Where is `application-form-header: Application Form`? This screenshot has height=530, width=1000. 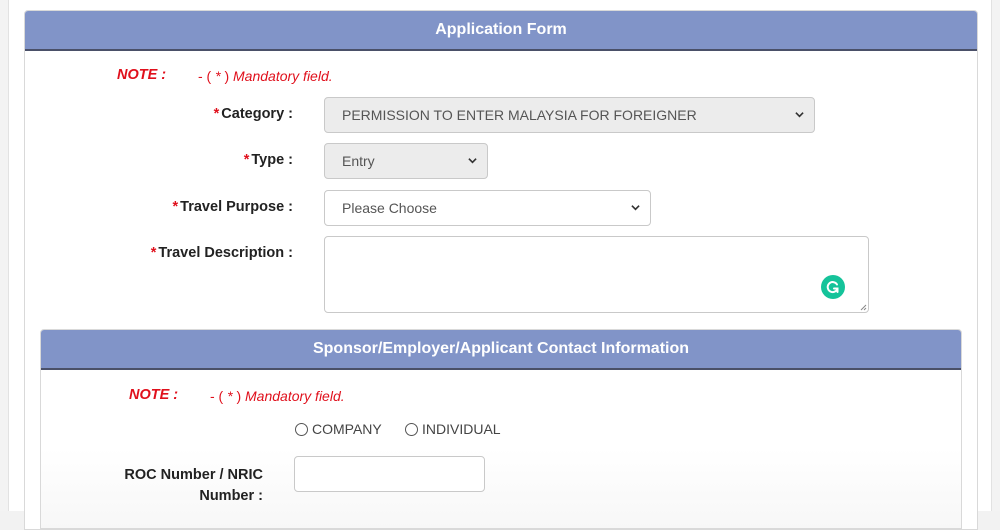 application-form-header: Application Form is located at coordinates (501, 31).